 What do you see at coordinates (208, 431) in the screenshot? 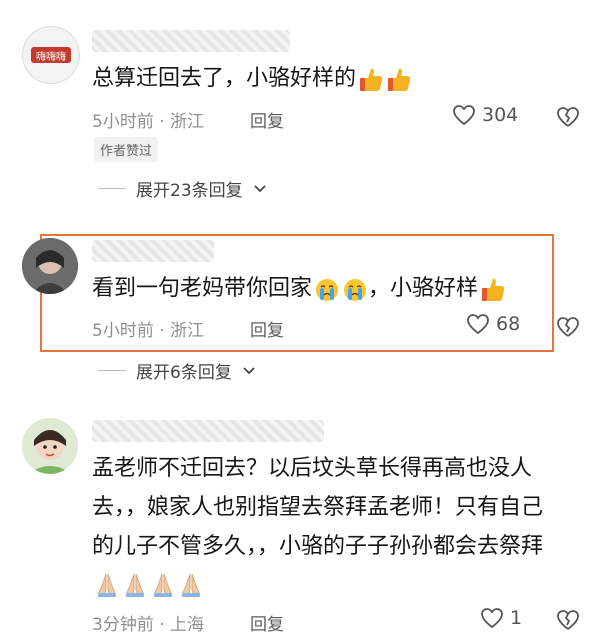
I see `username-blurred` at bounding box center [208, 431].